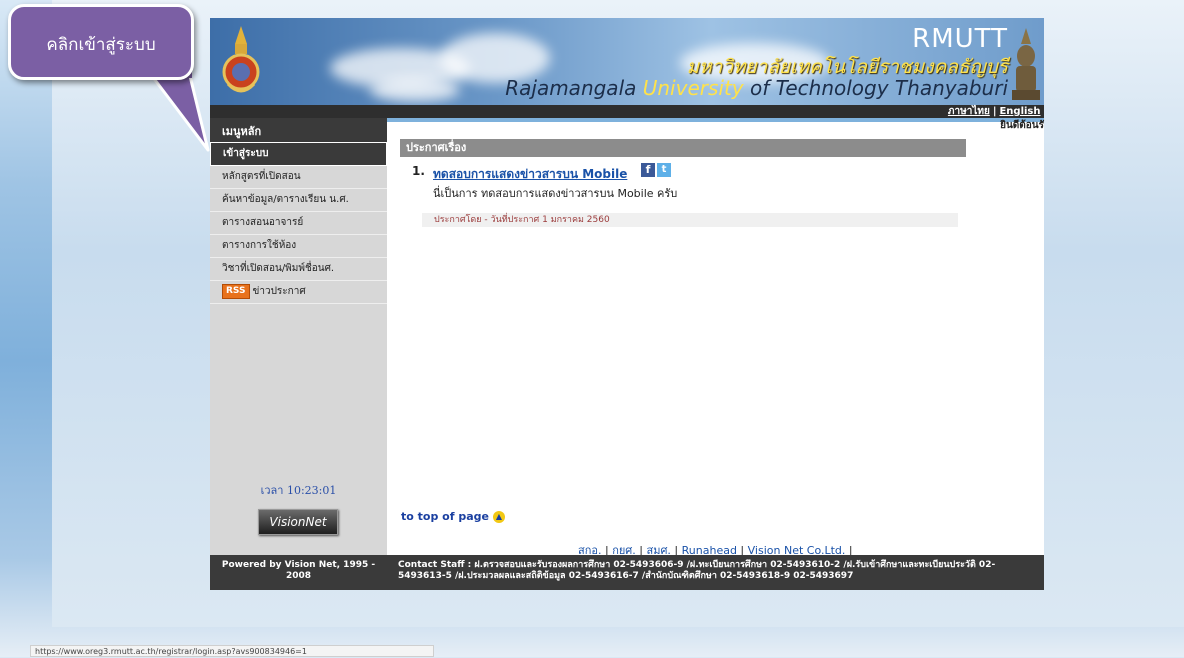 Image resolution: width=1184 pixels, height=658 pixels. I want to click on menu-item-label: ค้นหาข้อมูล/ตารางเรียน น.ศ., so click(285, 199).